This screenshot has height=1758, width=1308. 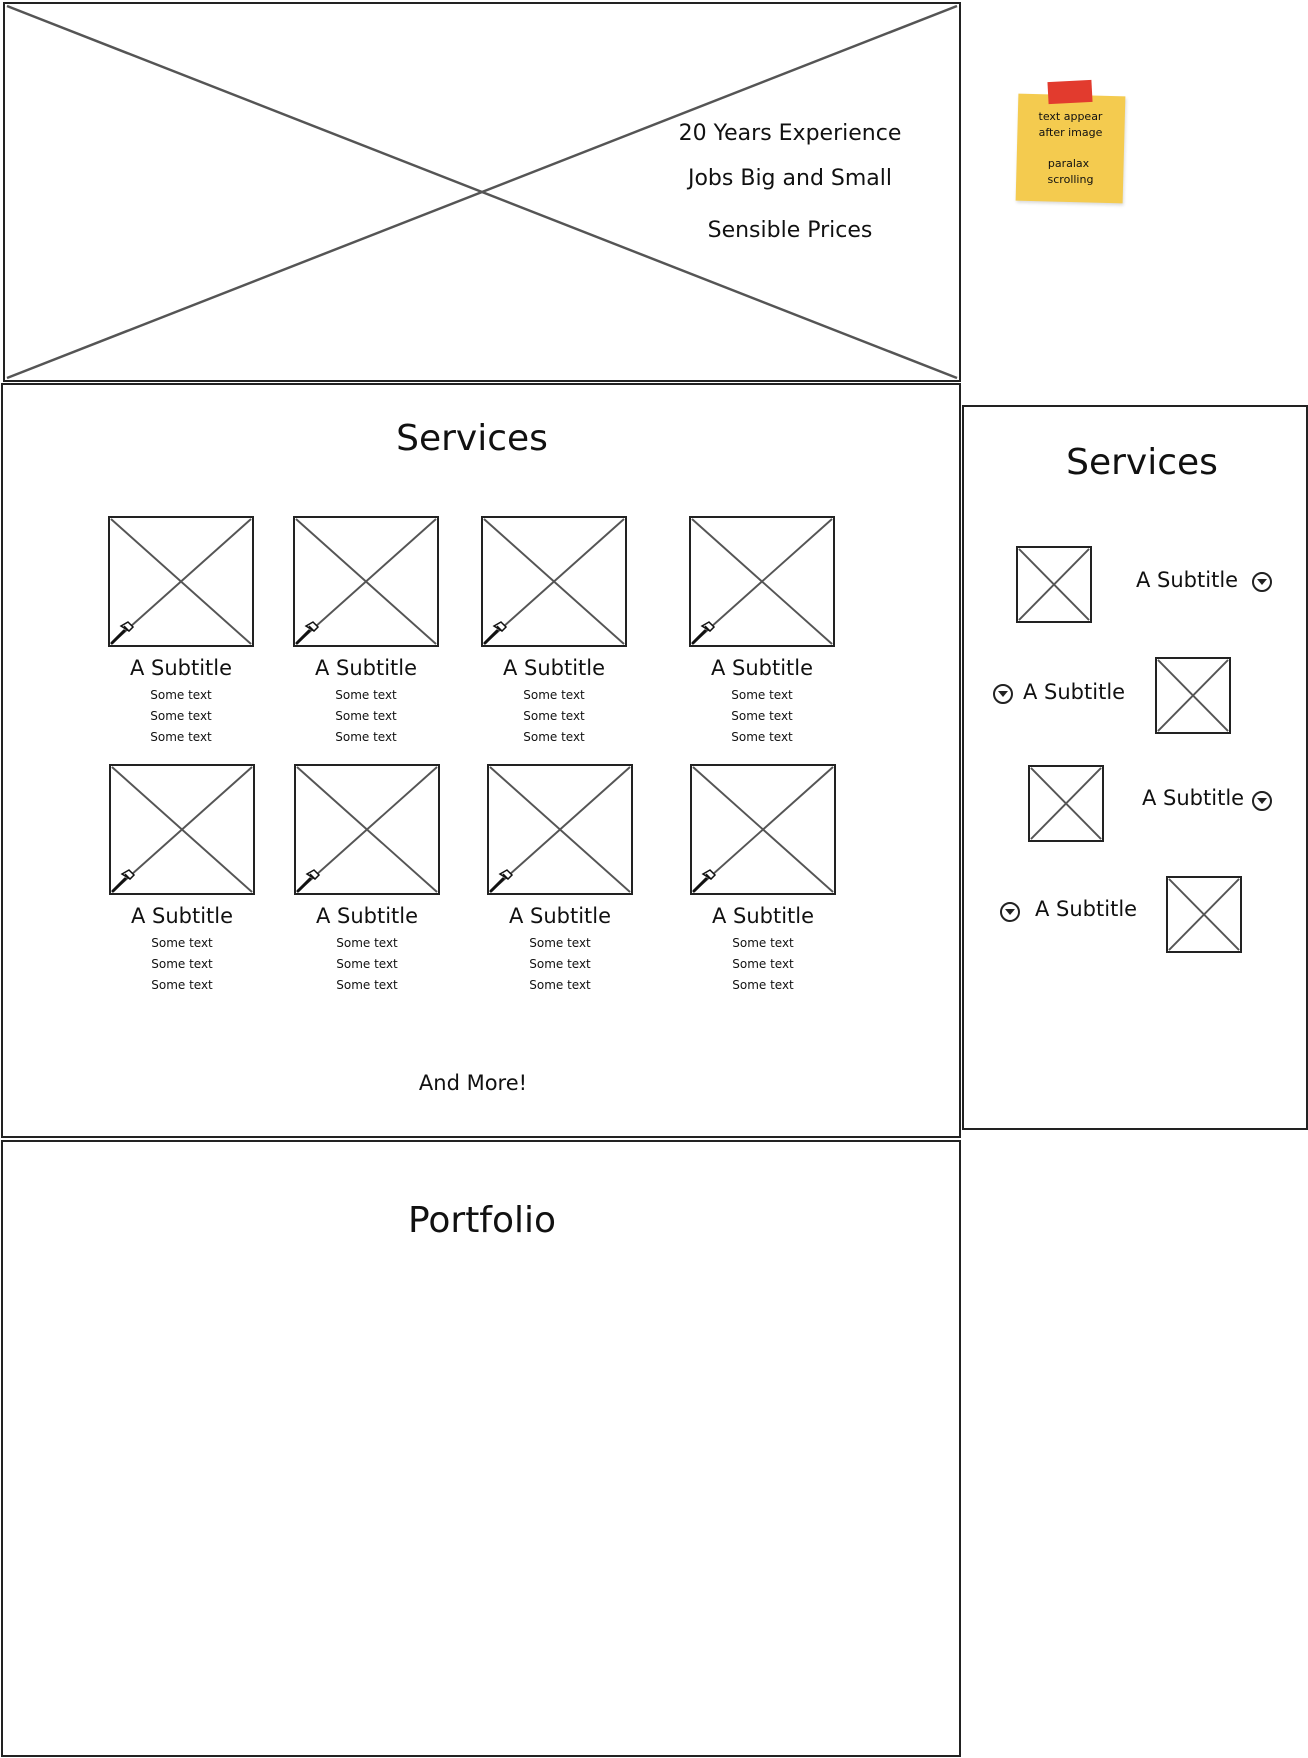 I want to click on sticky-note-line: text appear, so click(x=1070, y=116).